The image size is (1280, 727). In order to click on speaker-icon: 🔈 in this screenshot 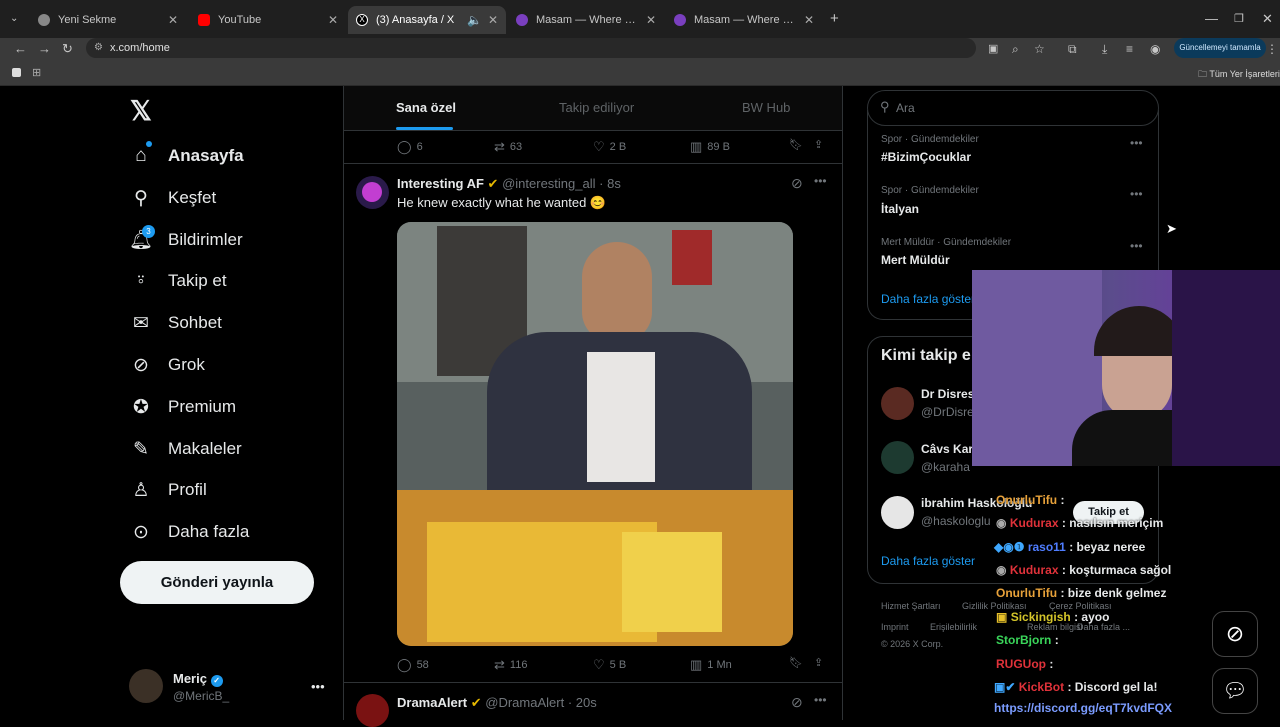, I will do `click(474, 20)`.